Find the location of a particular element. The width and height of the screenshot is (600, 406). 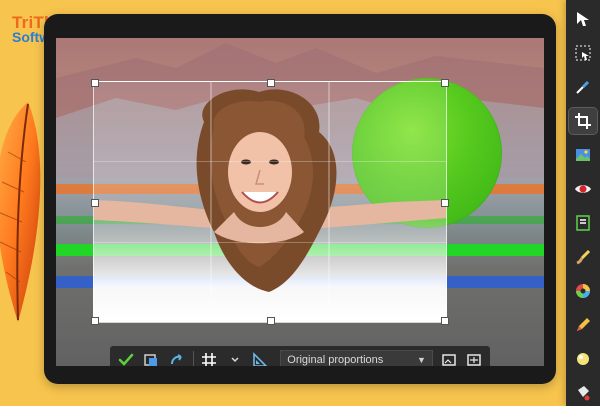

arrow-pointer-icon is located at coordinates (583, 19).